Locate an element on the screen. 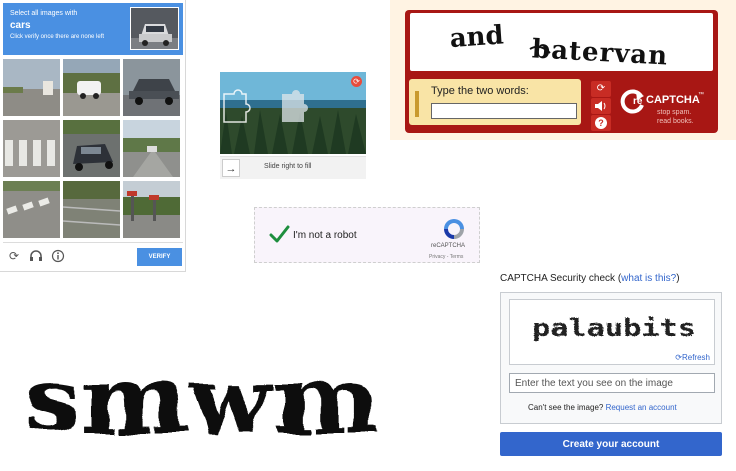 The width and height of the screenshot is (736, 471). slider-hint: Slide right to fill is located at coordinates (288, 166).